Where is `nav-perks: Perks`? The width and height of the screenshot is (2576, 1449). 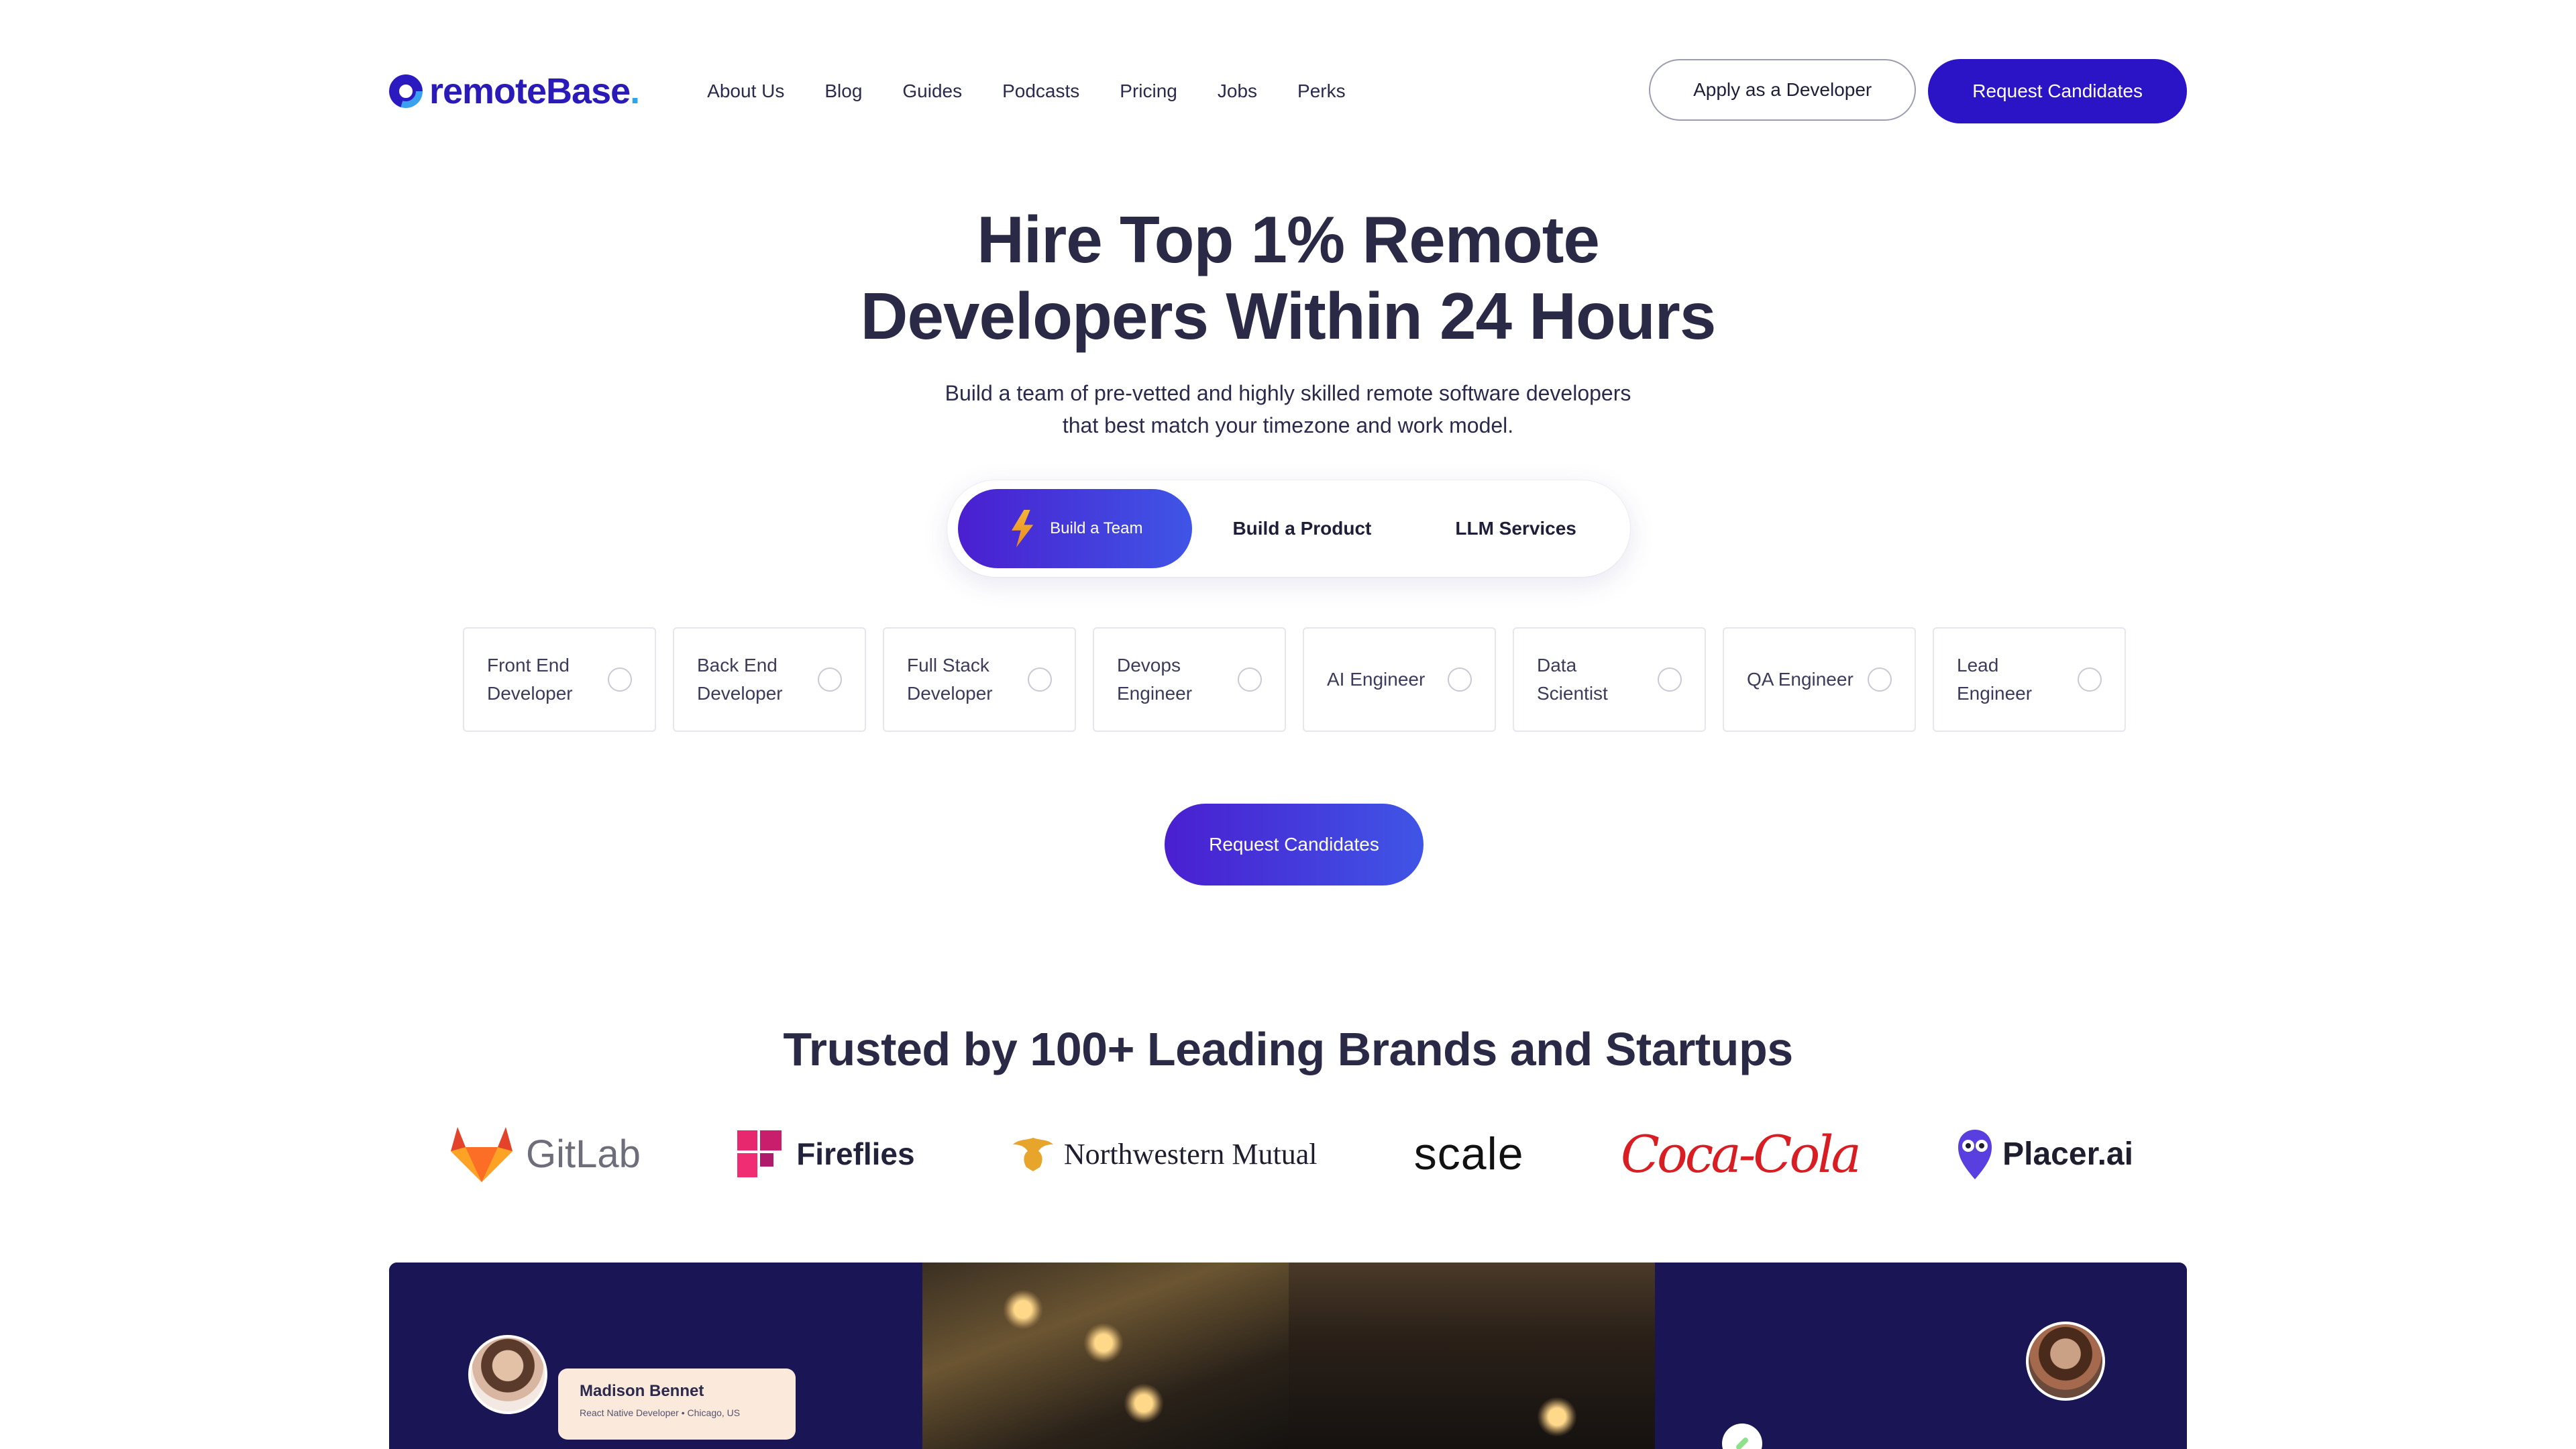 nav-perks: Perks is located at coordinates (1321, 91).